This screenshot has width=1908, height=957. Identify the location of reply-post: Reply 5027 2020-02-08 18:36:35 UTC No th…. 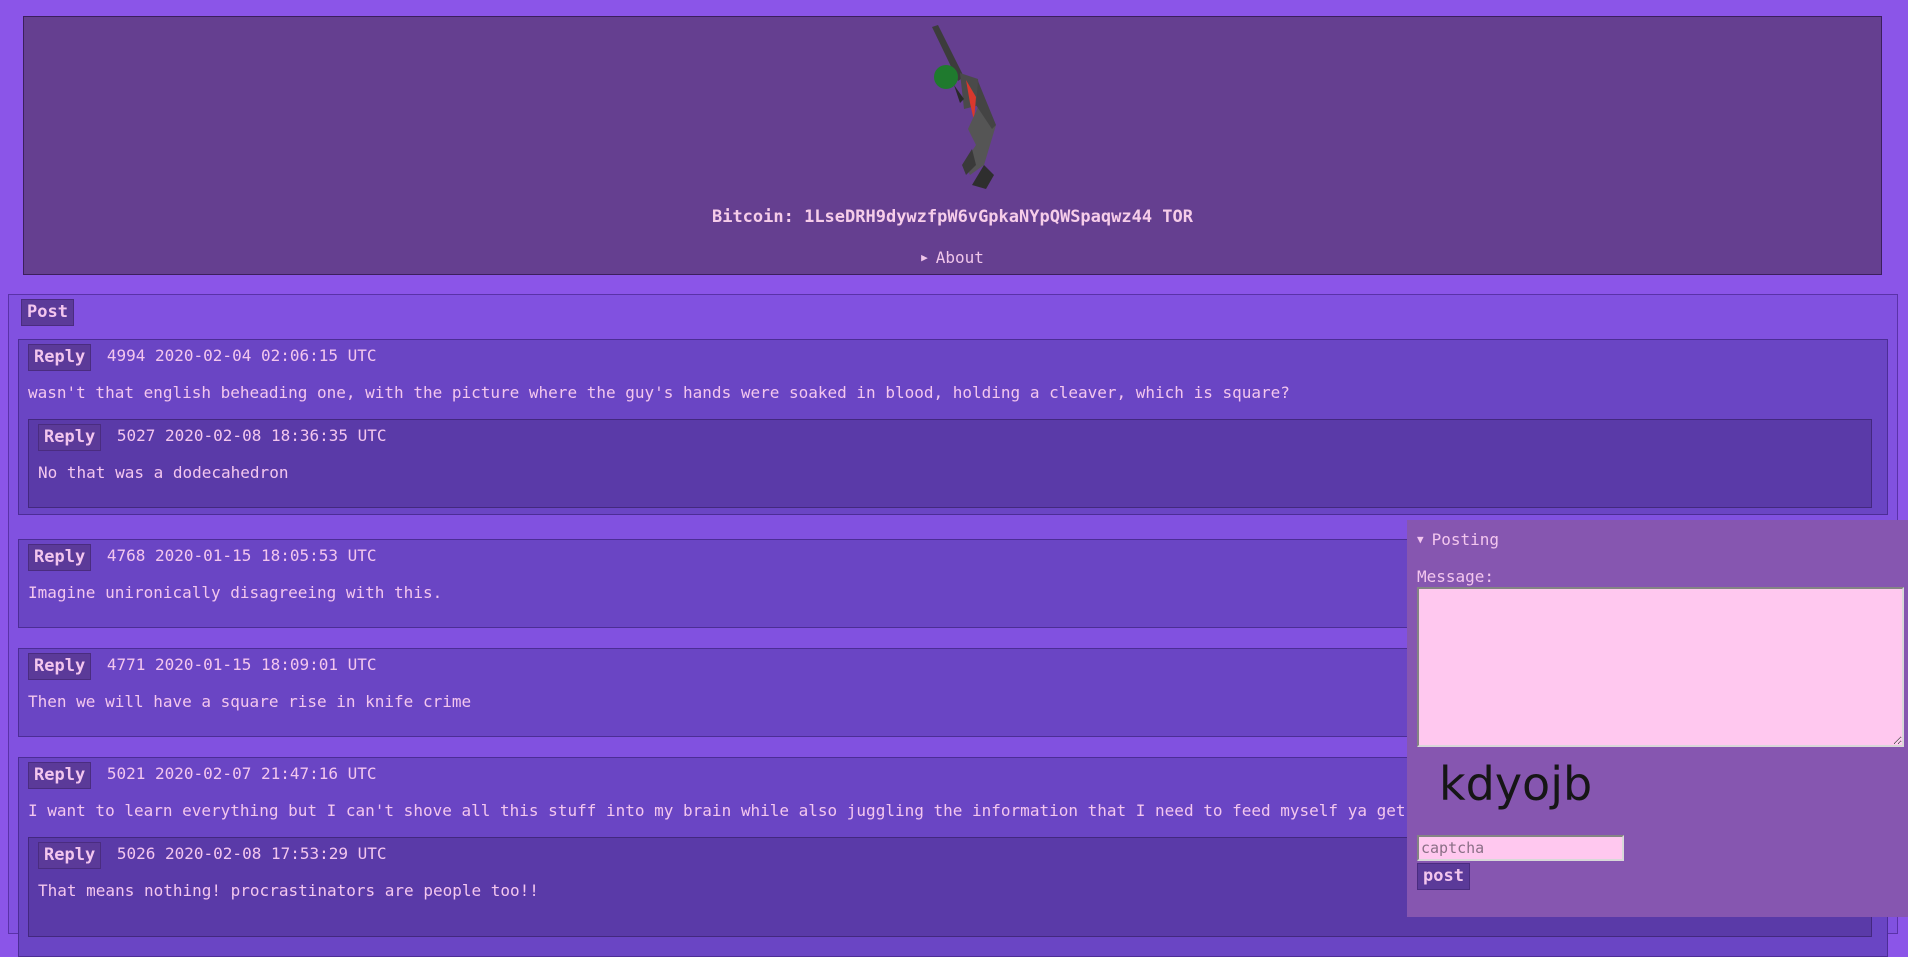
(950, 463).